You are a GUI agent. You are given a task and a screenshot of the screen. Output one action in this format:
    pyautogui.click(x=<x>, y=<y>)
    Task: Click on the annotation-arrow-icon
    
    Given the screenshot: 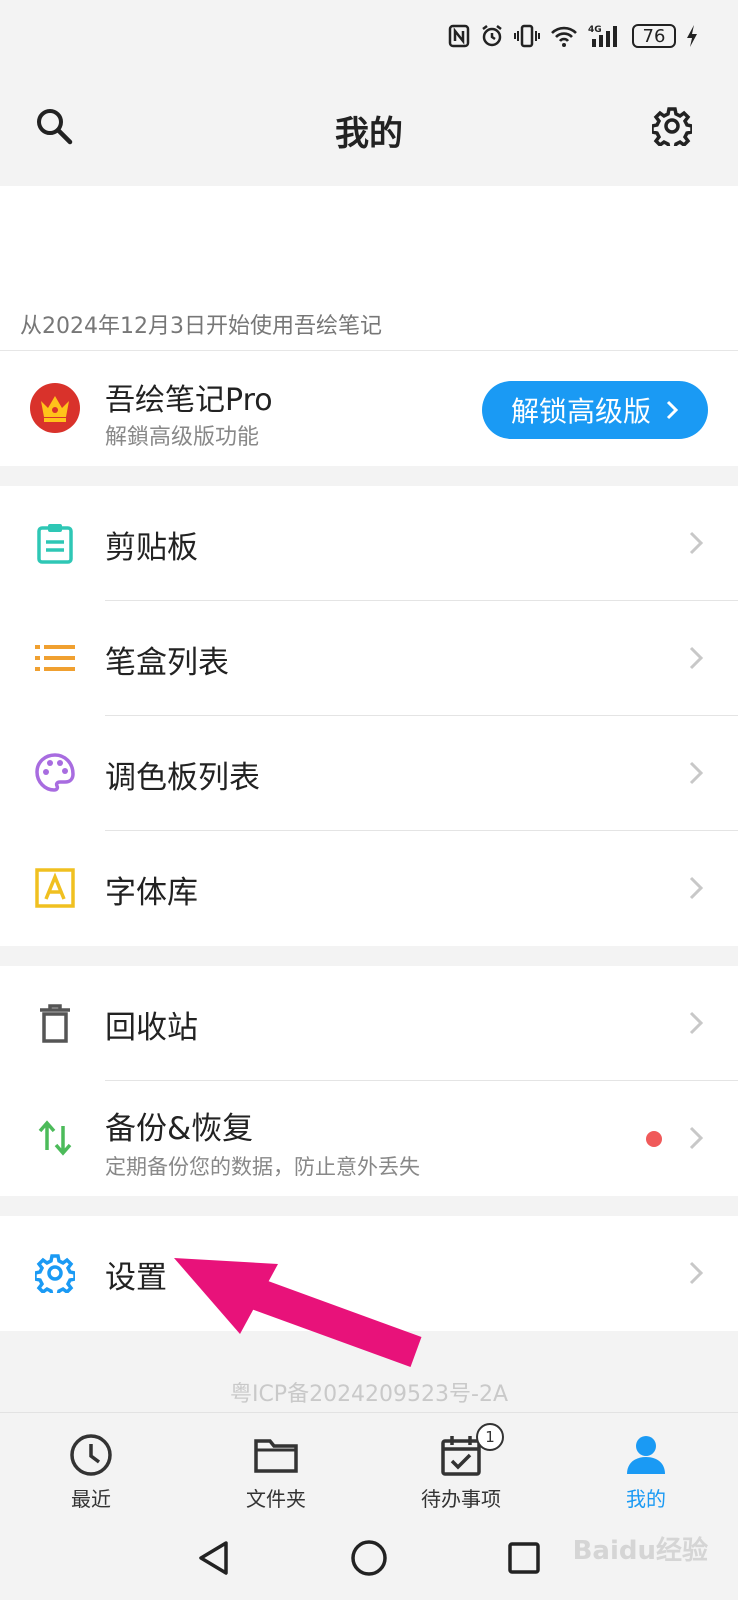 What is the action you would take?
    pyautogui.click(x=298, y=1313)
    